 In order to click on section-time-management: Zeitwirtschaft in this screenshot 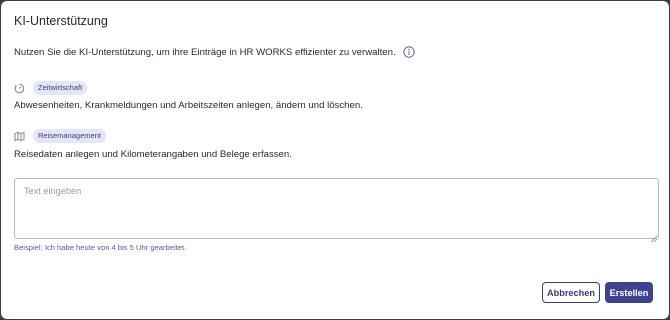, I will do `click(51, 88)`.